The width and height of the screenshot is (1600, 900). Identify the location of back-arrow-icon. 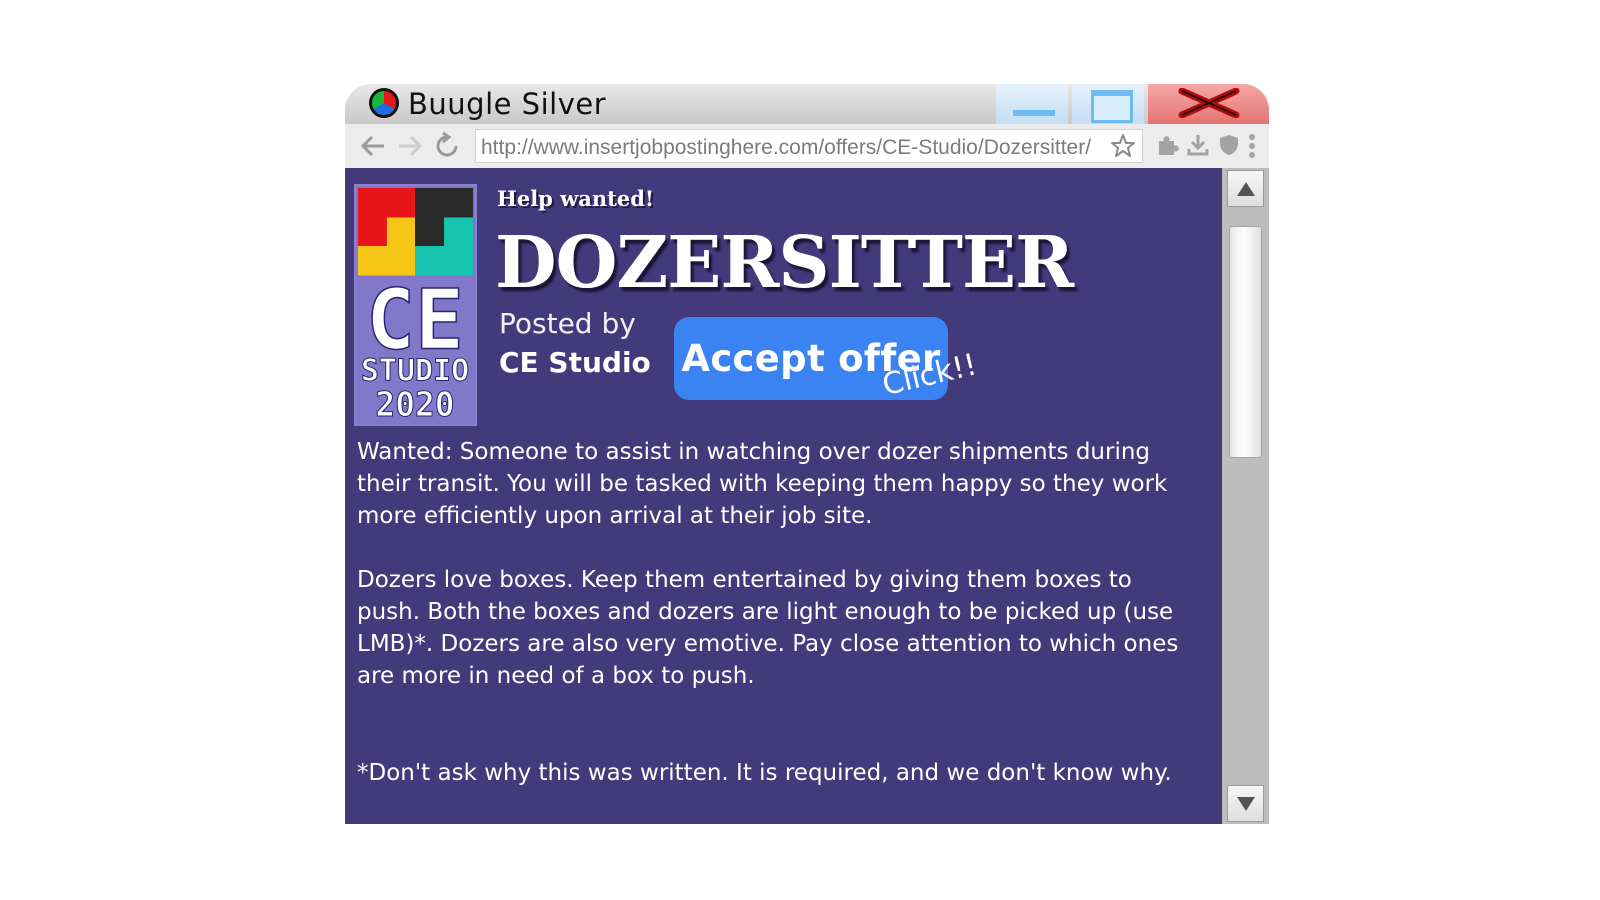
(373, 146).